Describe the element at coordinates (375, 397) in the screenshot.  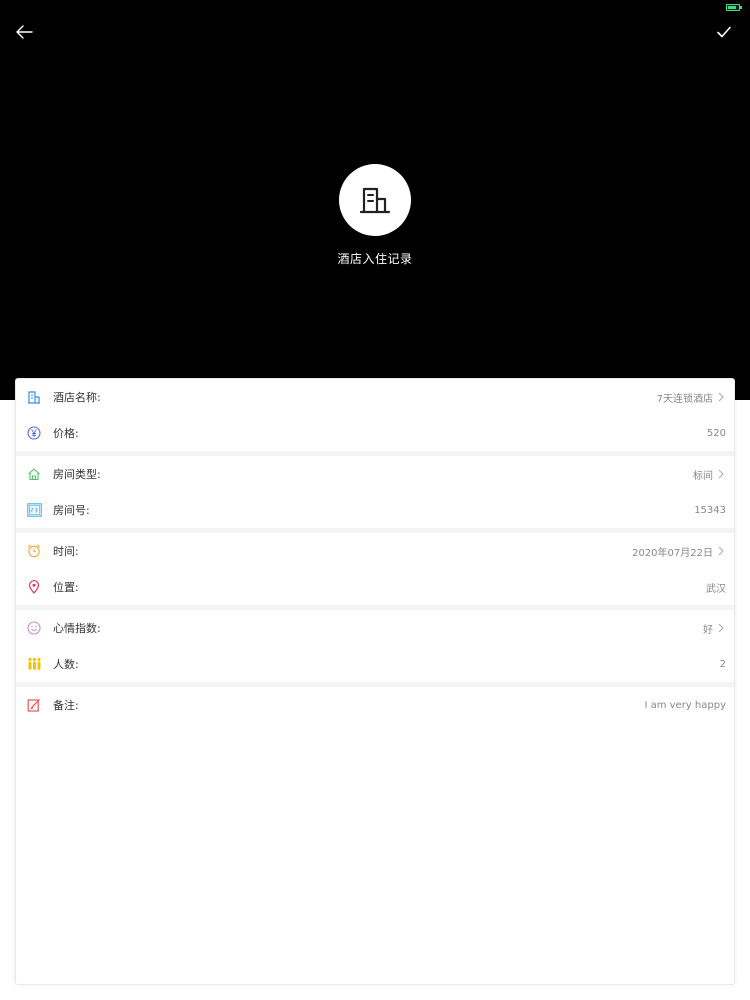
I see `form-row-hotel-name: 酒店名称: 7天连锁酒店` at that location.